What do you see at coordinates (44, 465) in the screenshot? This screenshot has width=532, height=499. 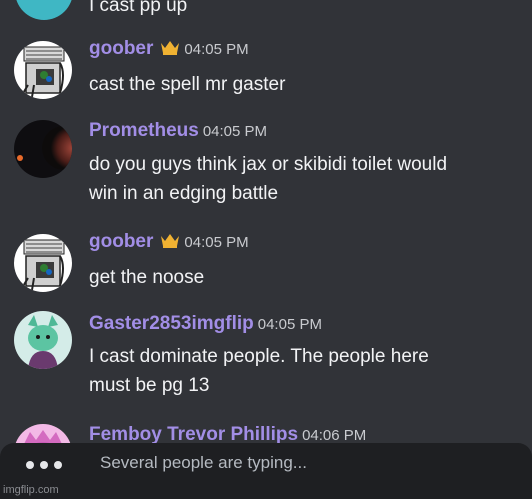 I see `typing-dots-icon` at bounding box center [44, 465].